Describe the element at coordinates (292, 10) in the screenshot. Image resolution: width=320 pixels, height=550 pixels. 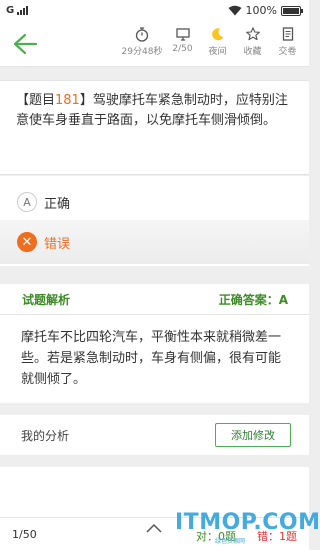
I see `battery-icon` at that location.